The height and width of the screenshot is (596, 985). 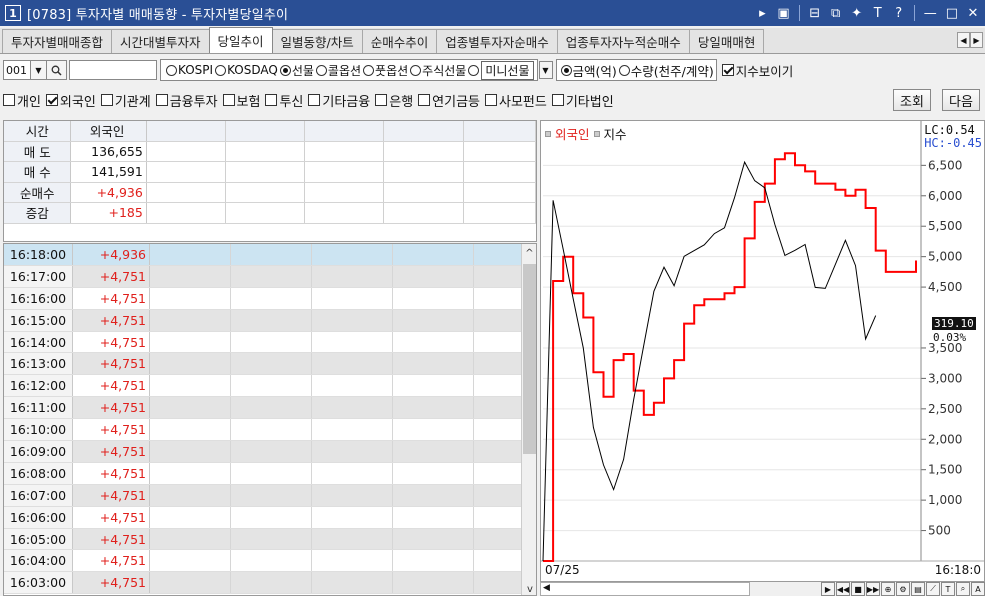 What do you see at coordinates (828, 589) in the screenshot?
I see `chart-play-icon: ▶` at bounding box center [828, 589].